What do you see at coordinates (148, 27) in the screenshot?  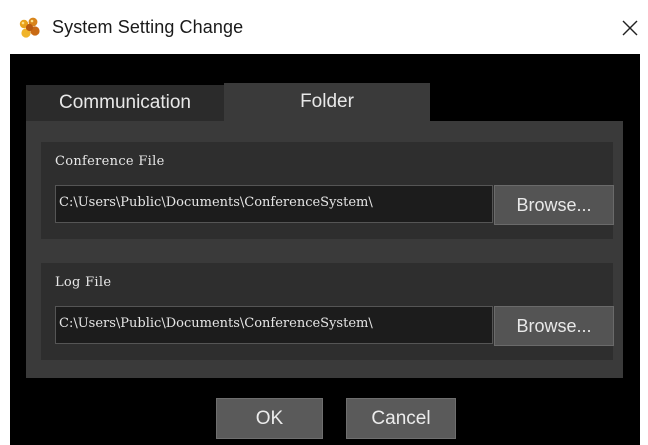 I see `window-title: System Setting Change` at bounding box center [148, 27].